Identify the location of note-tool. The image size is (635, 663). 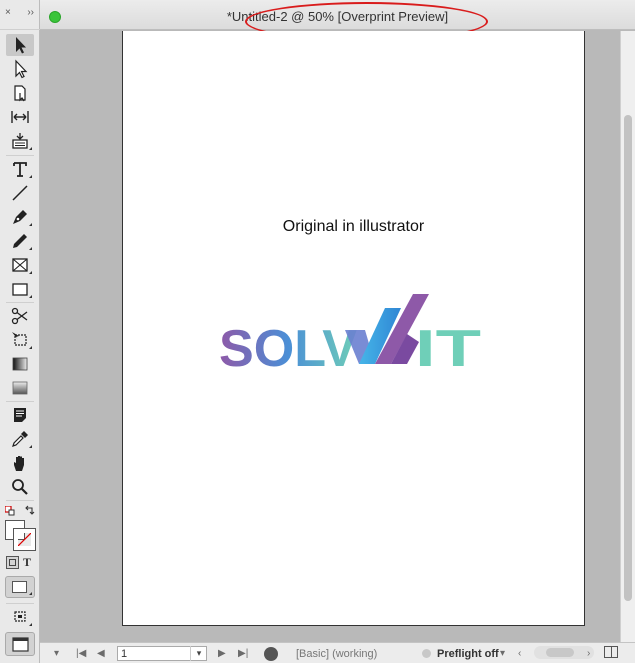
(20, 415).